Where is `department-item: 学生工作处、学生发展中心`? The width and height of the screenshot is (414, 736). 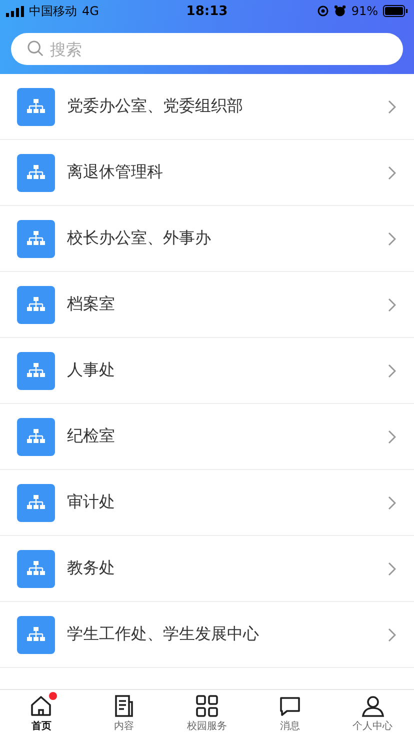
department-item: 学生工作处、学生发展中心 is located at coordinates (207, 635).